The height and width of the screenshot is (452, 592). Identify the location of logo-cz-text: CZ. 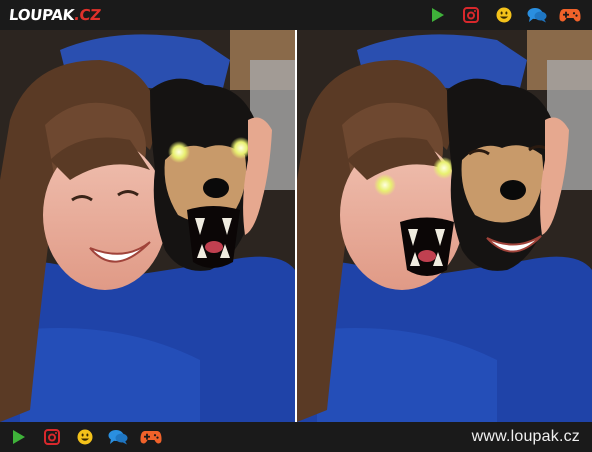
(90, 15).